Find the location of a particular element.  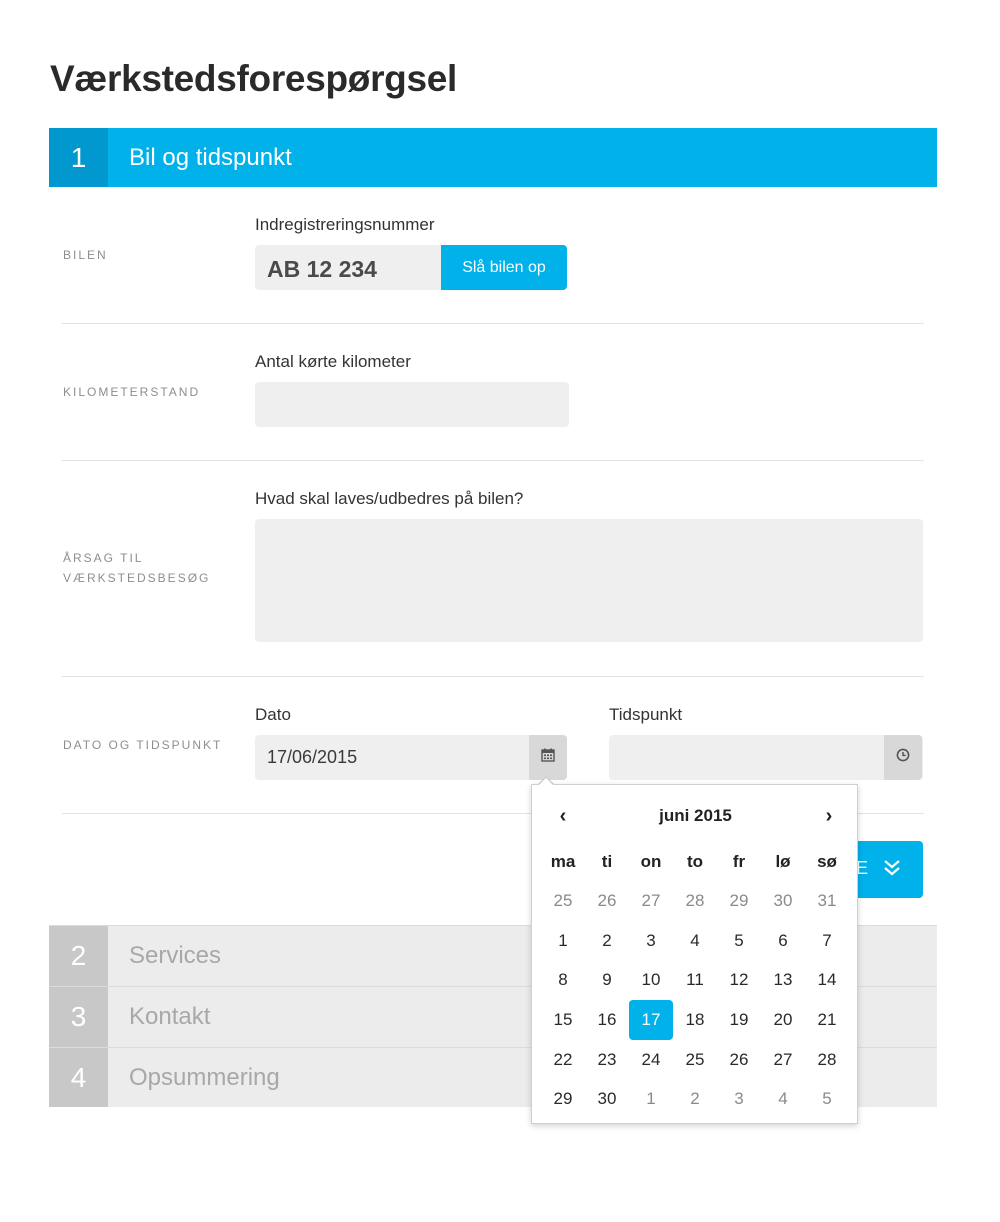

step-title: Services is located at coordinates (175, 955).